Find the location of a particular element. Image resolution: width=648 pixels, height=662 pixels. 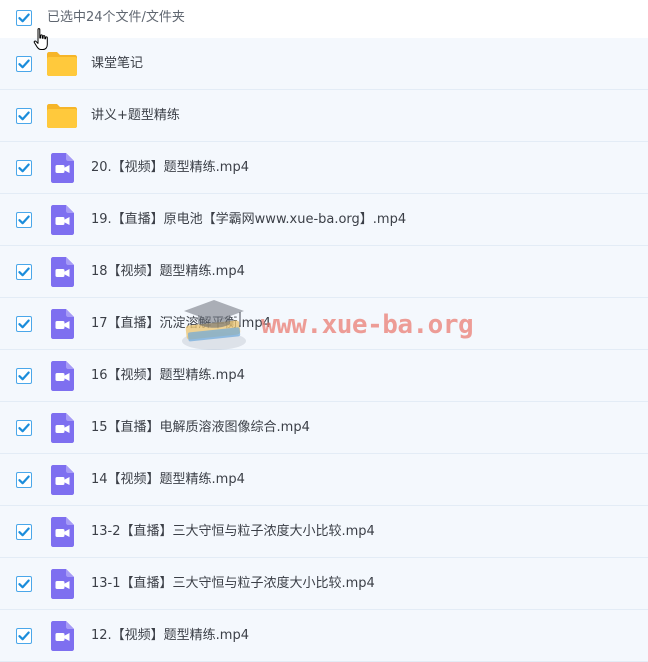

file-row: 12.【视频】题型精练.mp4 is located at coordinates (324, 636).